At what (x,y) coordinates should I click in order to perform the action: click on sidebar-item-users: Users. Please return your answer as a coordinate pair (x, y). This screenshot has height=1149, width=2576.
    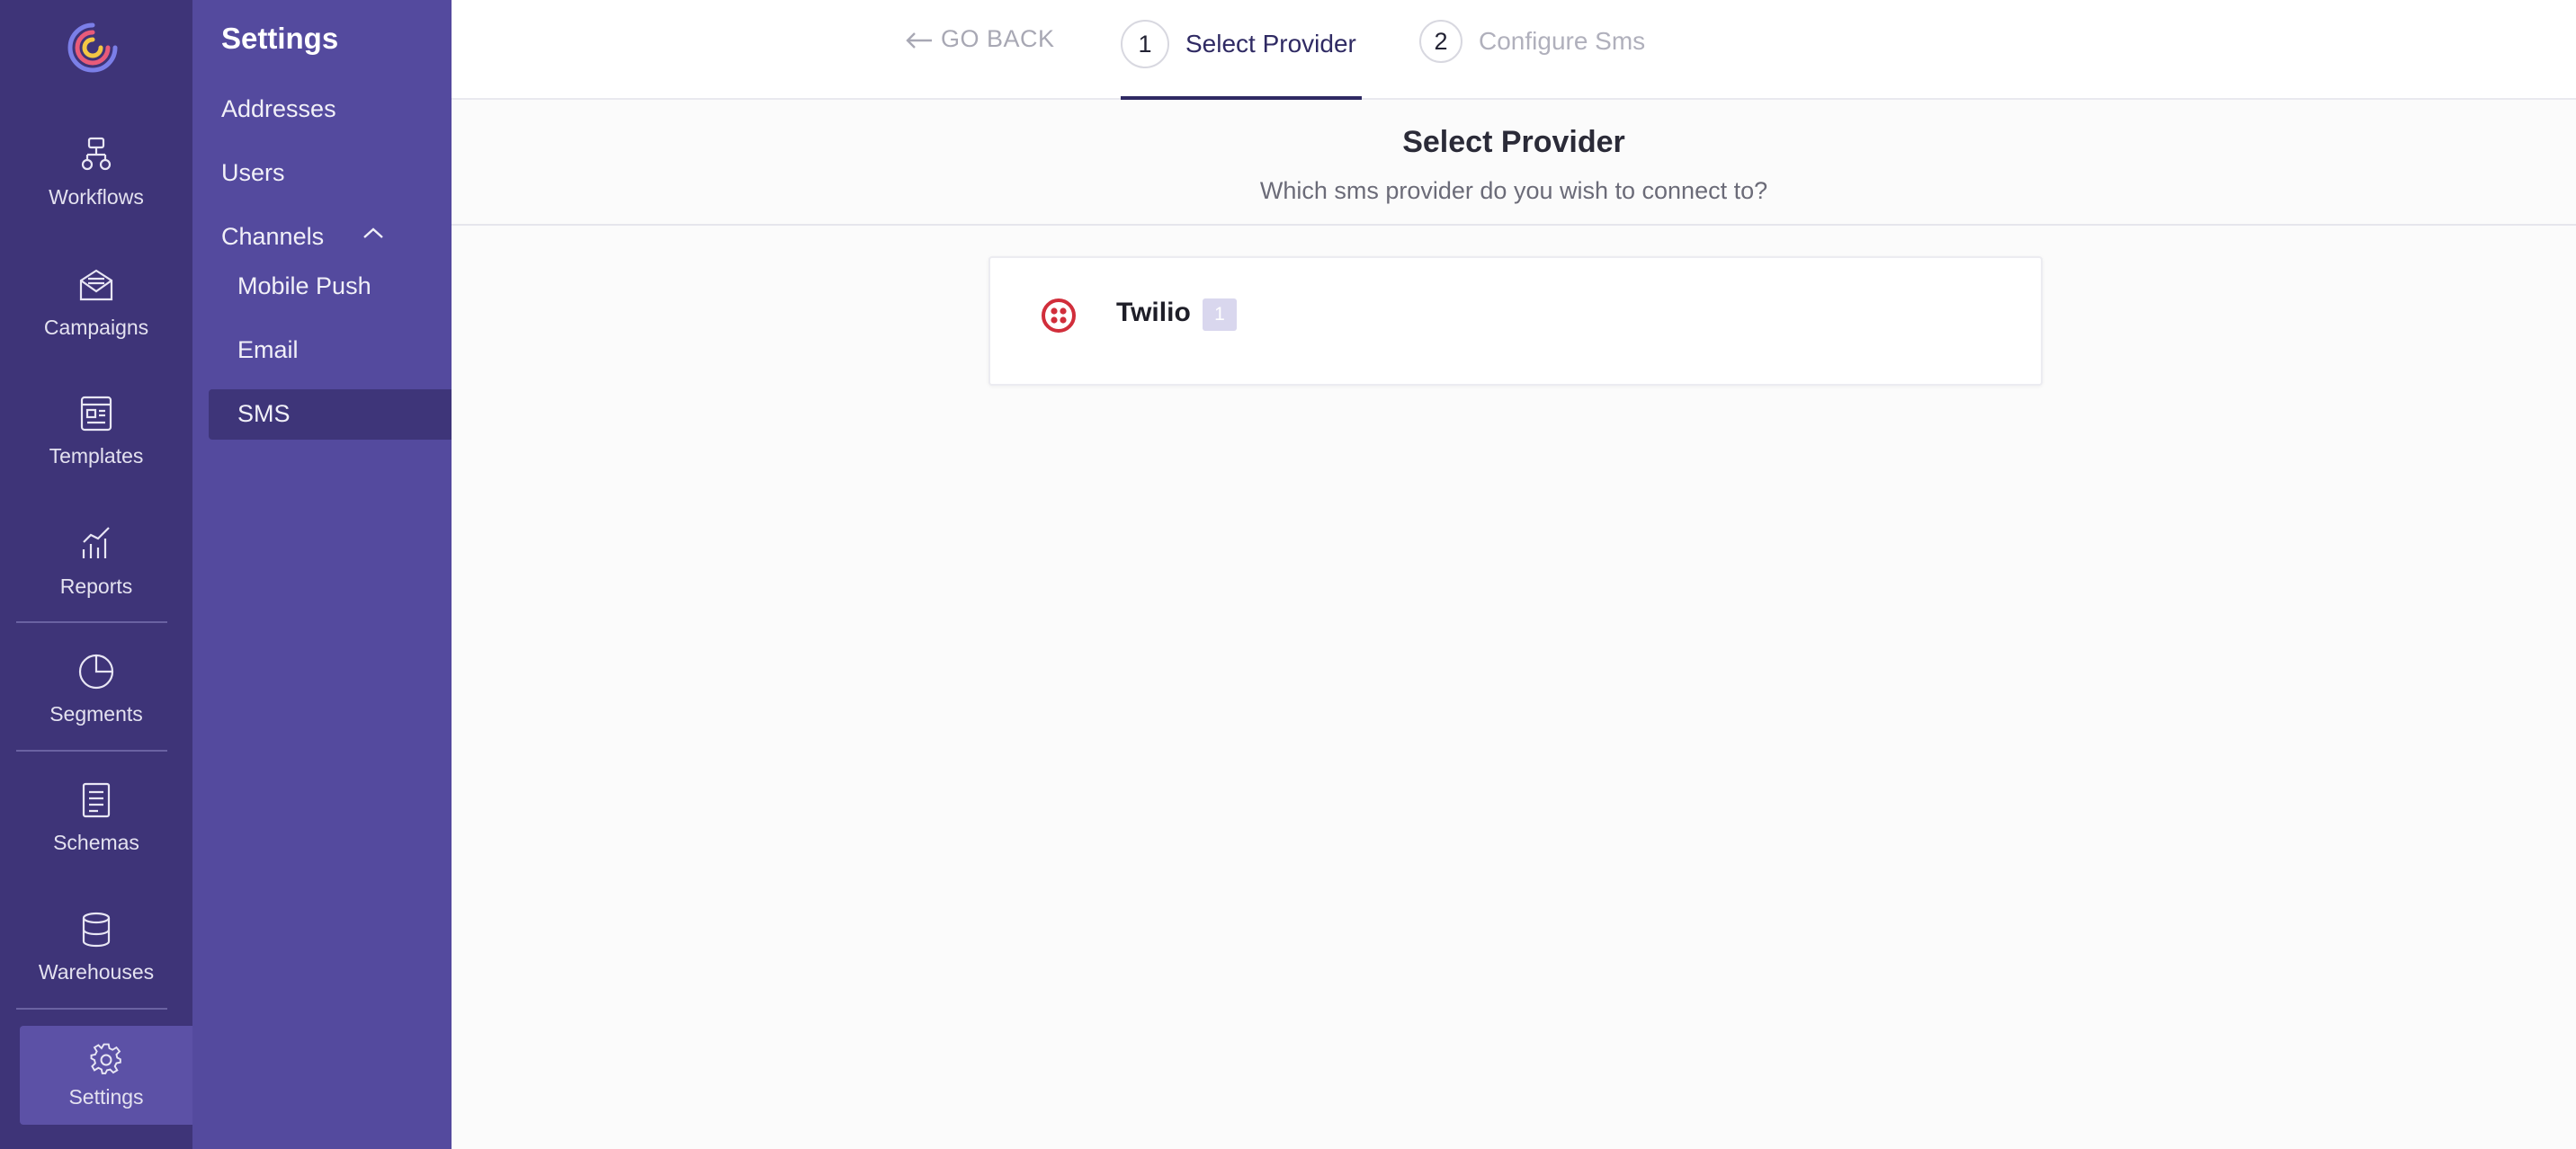
    Looking at the image, I should click on (253, 173).